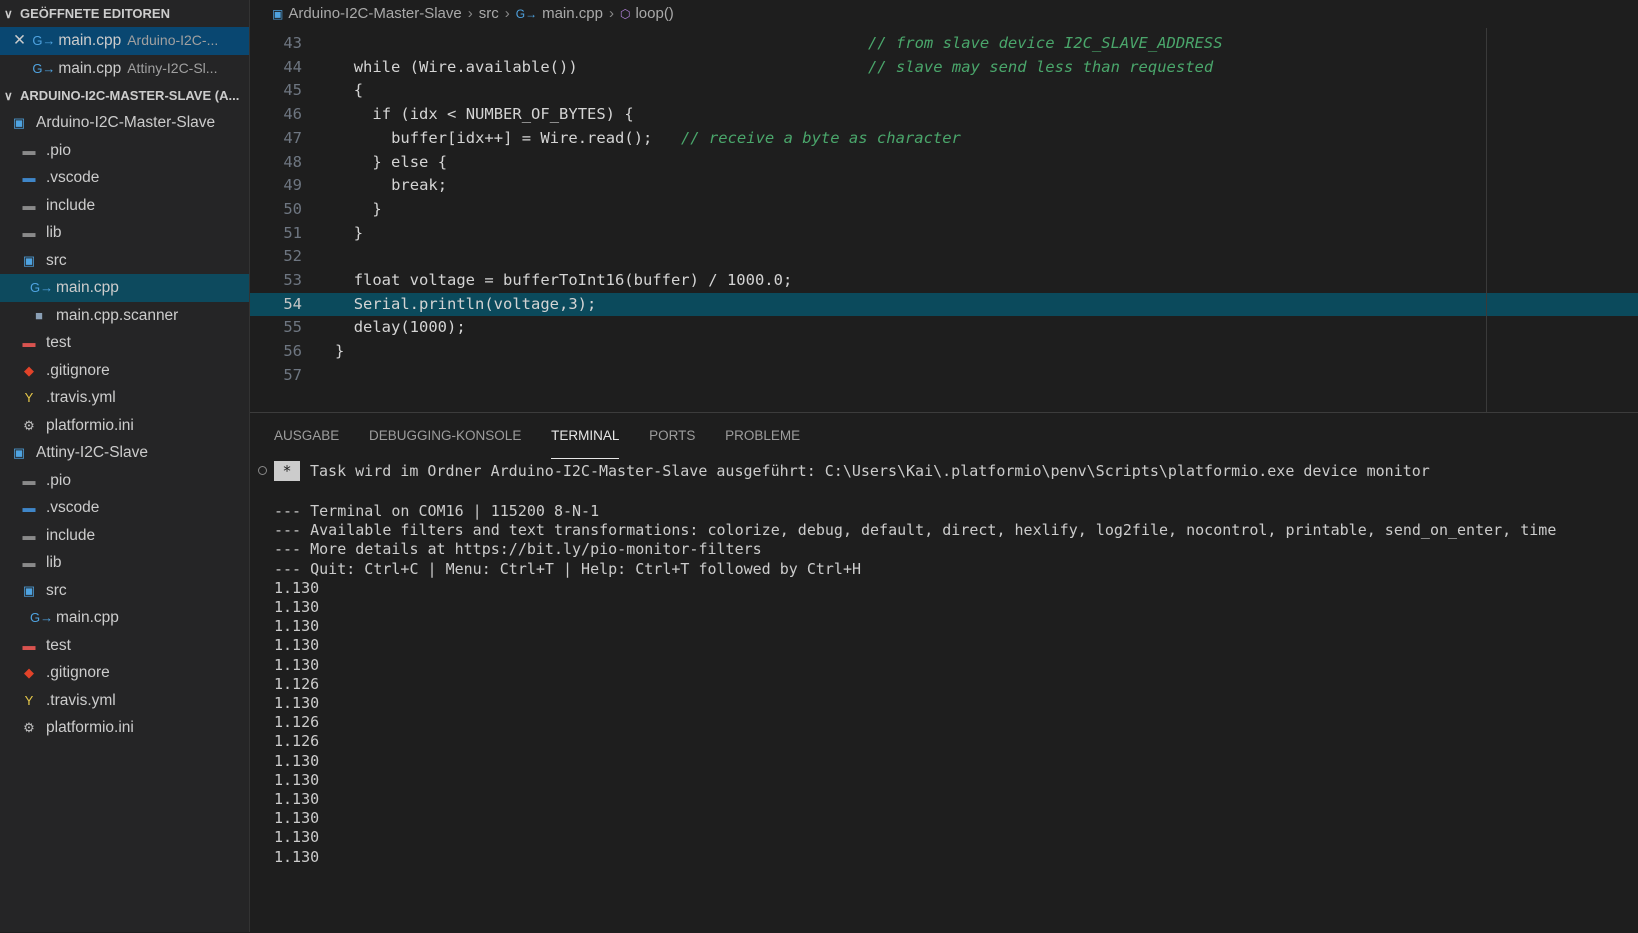 This screenshot has width=1638, height=933. Describe the element at coordinates (29, 177) in the screenshot. I see `vscode-folder-icon: ▬` at that location.